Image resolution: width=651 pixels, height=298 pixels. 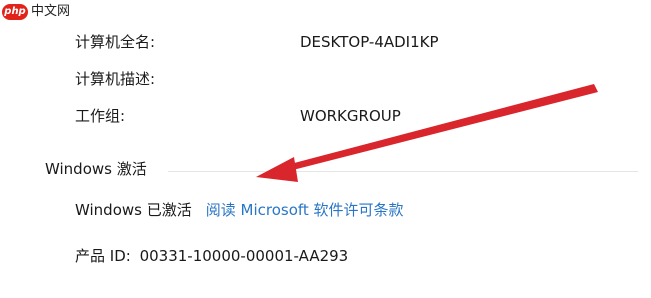 I want to click on license-terms-link: 阅读 Microsoft 软件许可条款, so click(x=305, y=210).